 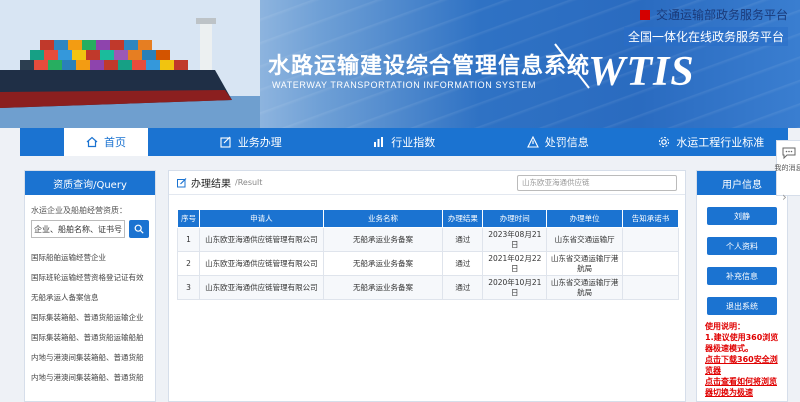 What do you see at coordinates (188, 239) in the screenshot?
I see `cell-index: 1` at bounding box center [188, 239].